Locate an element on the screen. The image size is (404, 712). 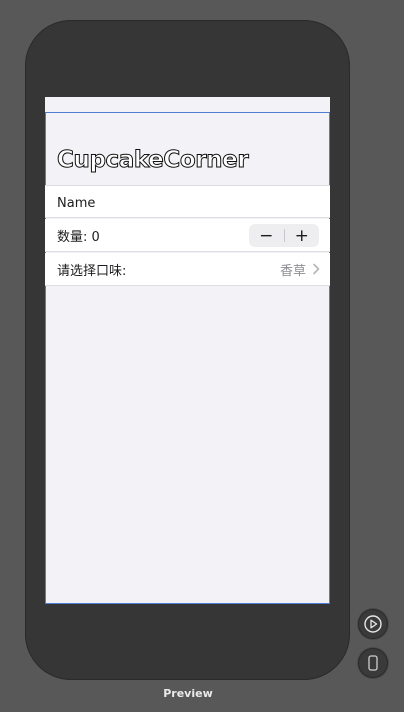
name-field is located at coordinates (187, 203).